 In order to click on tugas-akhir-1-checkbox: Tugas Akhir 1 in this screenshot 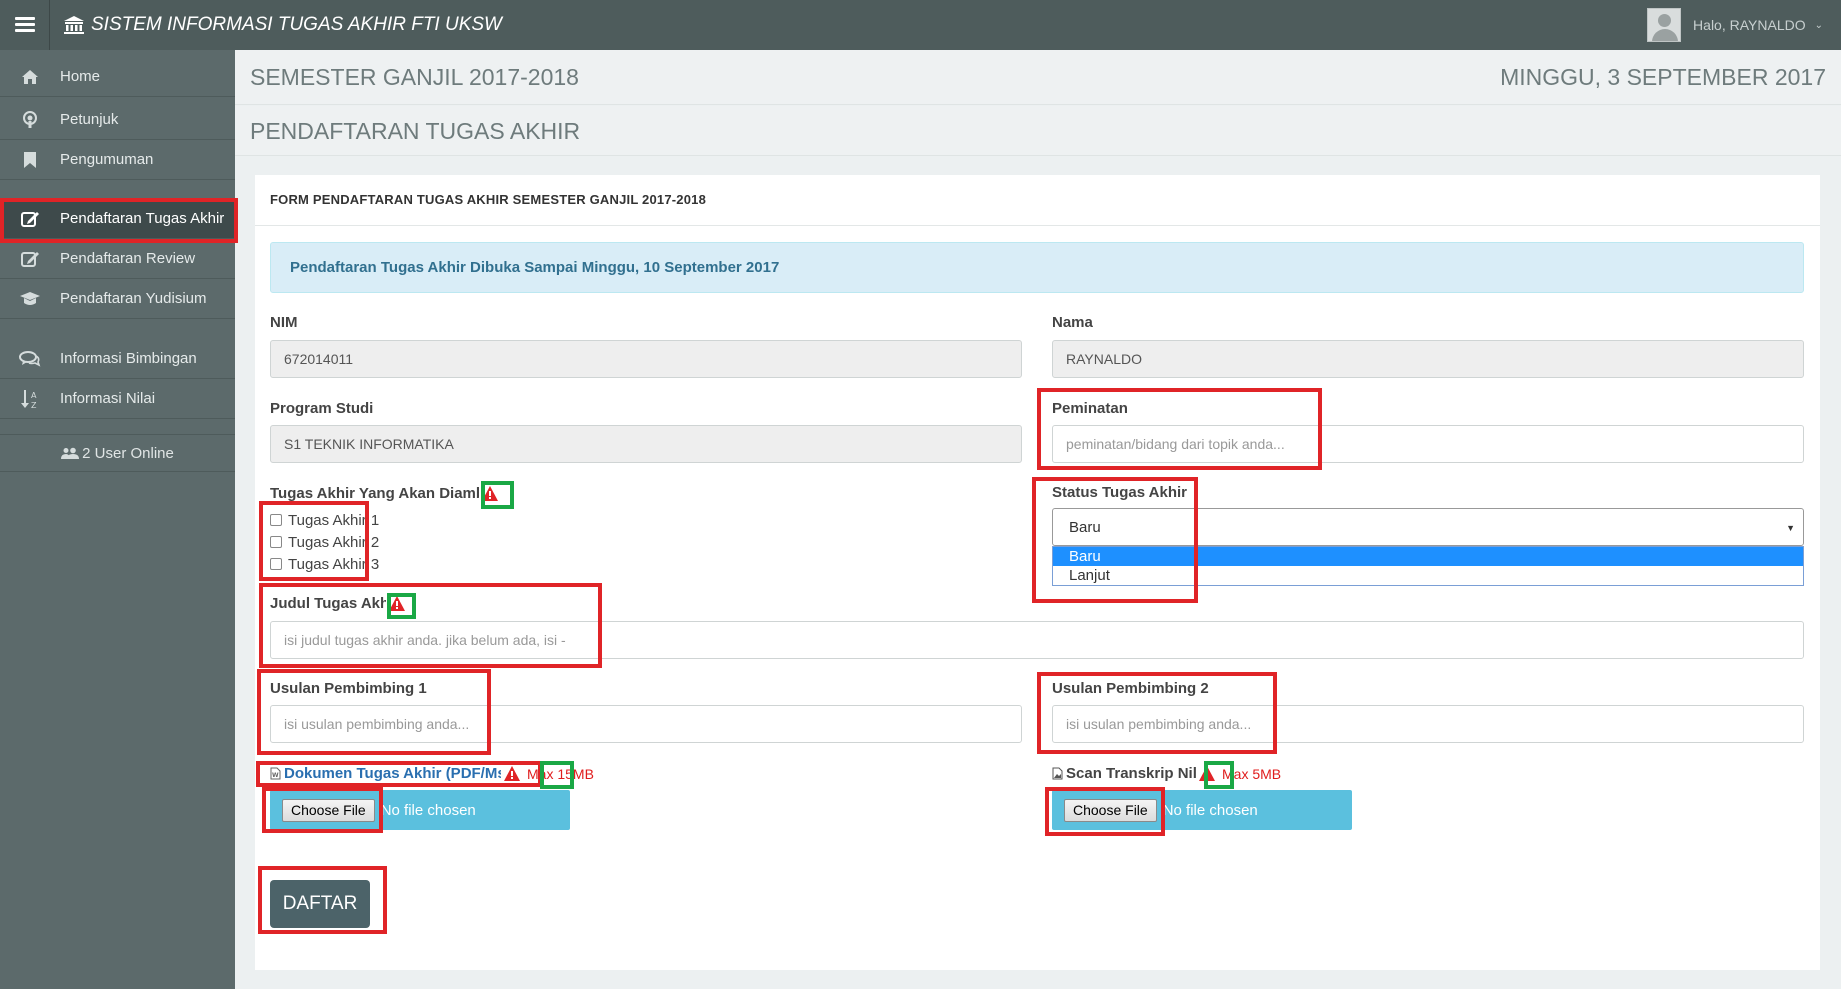, I will do `click(324, 520)`.